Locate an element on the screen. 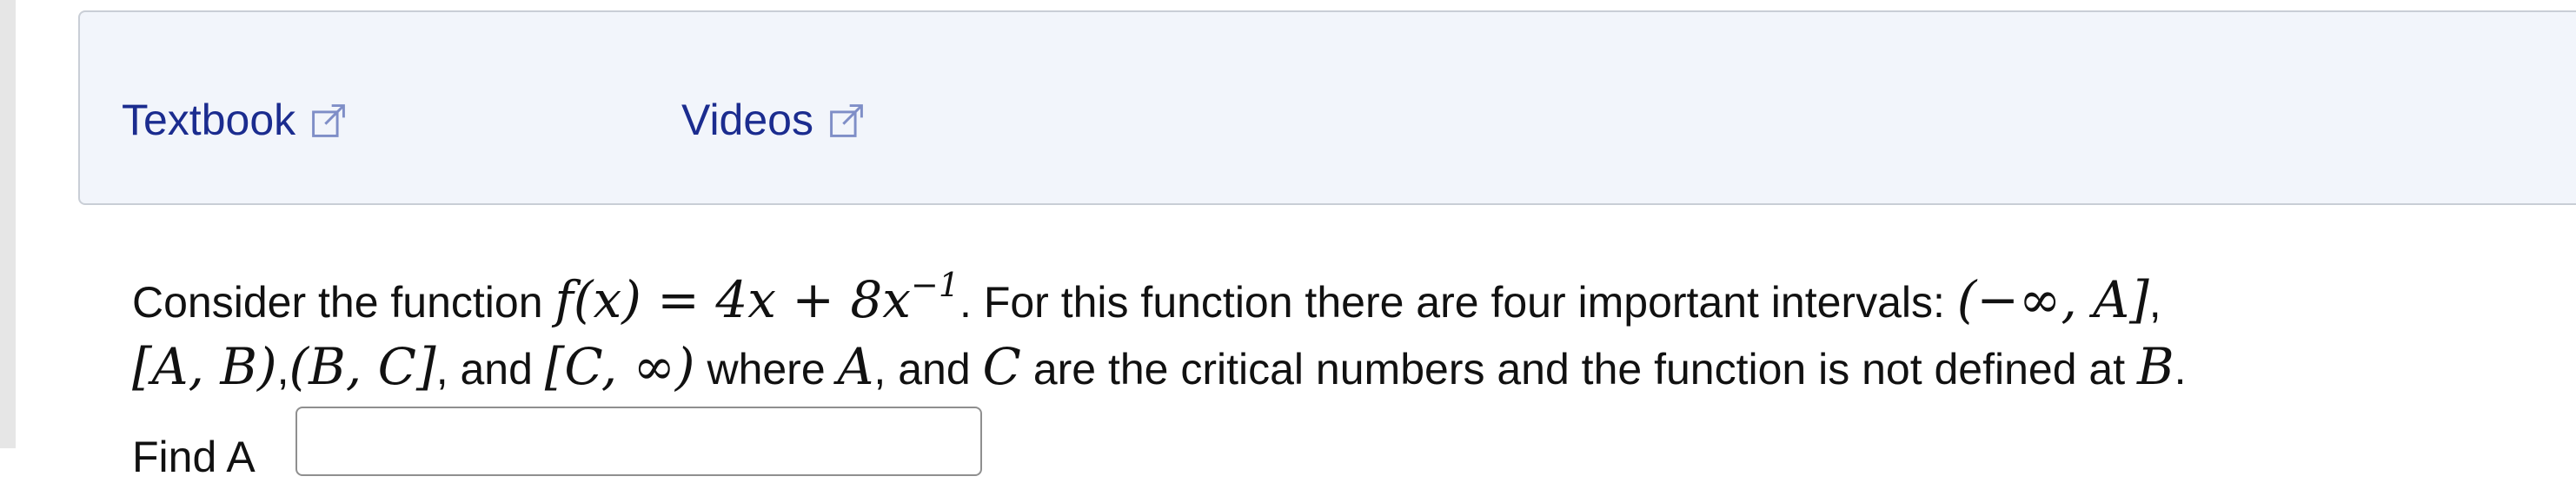 This screenshot has width=2576, height=483. answer-a-input is located at coordinates (638, 442).